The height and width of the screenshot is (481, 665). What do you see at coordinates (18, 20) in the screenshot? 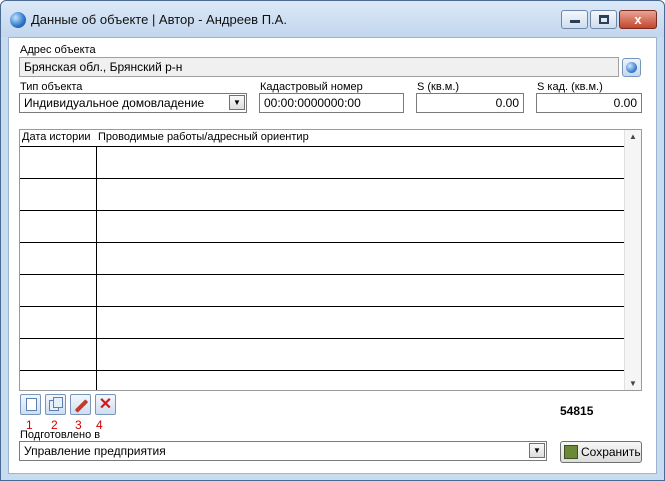
I see `app-globe-icon` at bounding box center [18, 20].